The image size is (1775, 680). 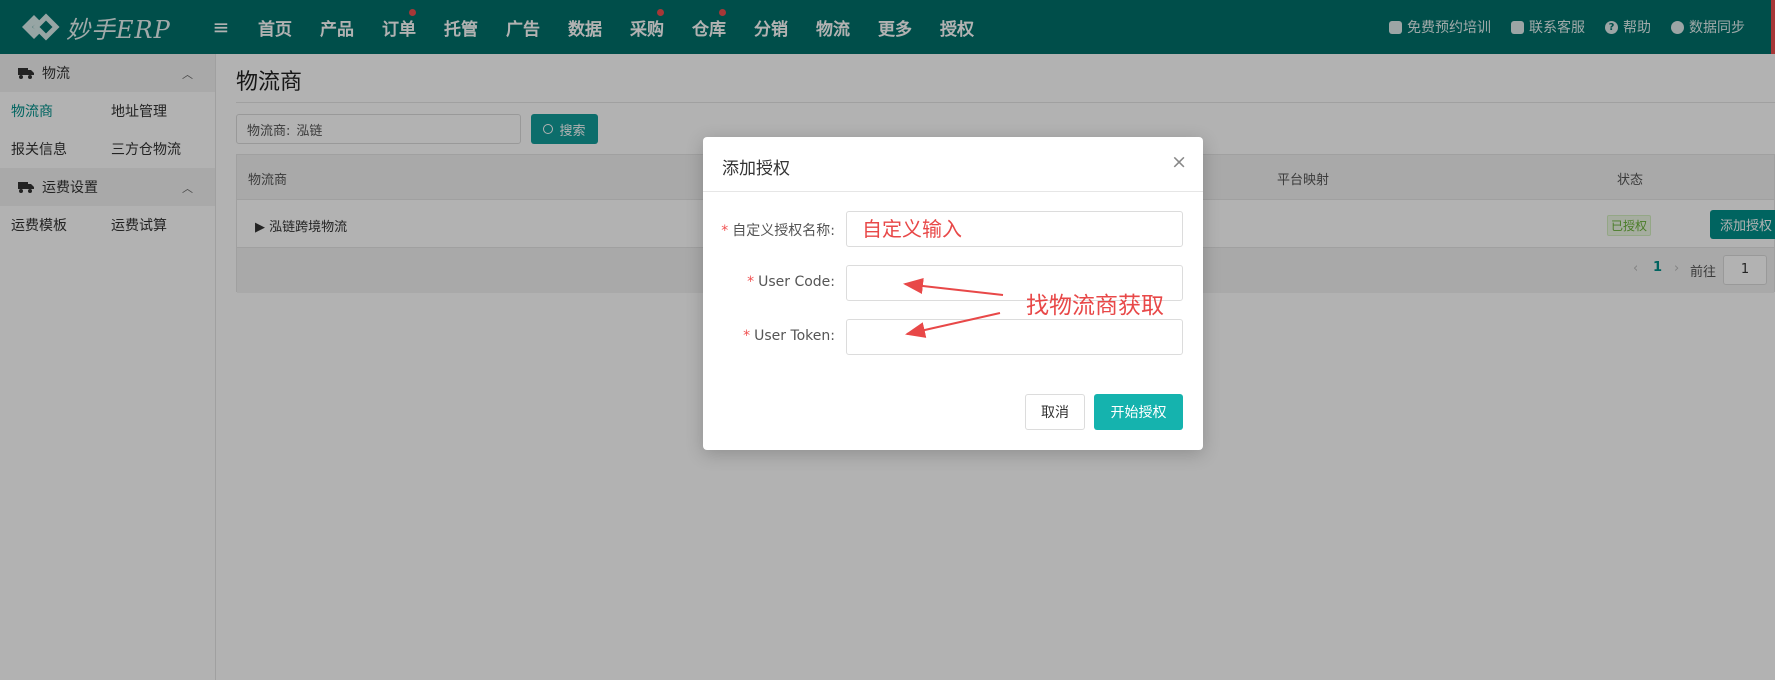 What do you see at coordinates (953, 287) in the screenshot?
I see `arrow-to-user-code` at bounding box center [953, 287].